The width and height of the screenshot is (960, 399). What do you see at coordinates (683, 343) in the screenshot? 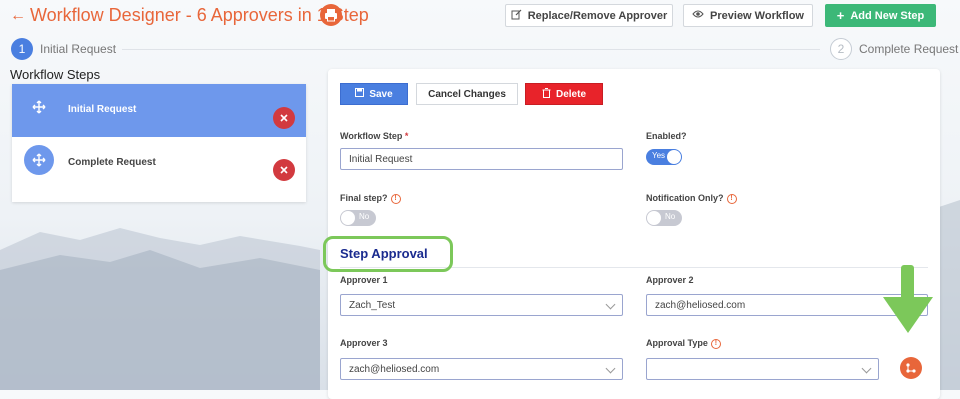
I see `approval-type-label: Approval Type!` at bounding box center [683, 343].